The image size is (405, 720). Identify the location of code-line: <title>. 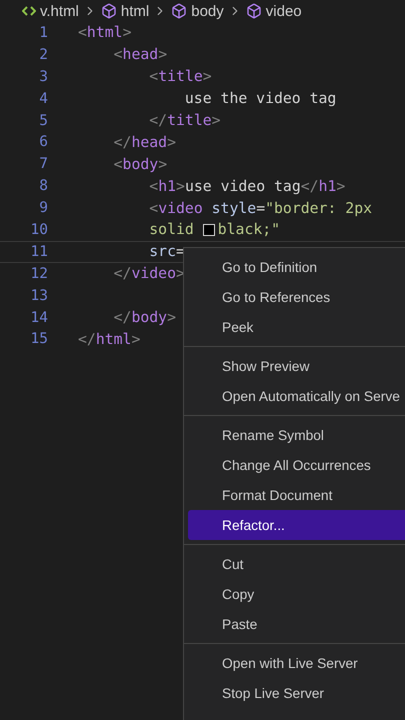
(180, 77).